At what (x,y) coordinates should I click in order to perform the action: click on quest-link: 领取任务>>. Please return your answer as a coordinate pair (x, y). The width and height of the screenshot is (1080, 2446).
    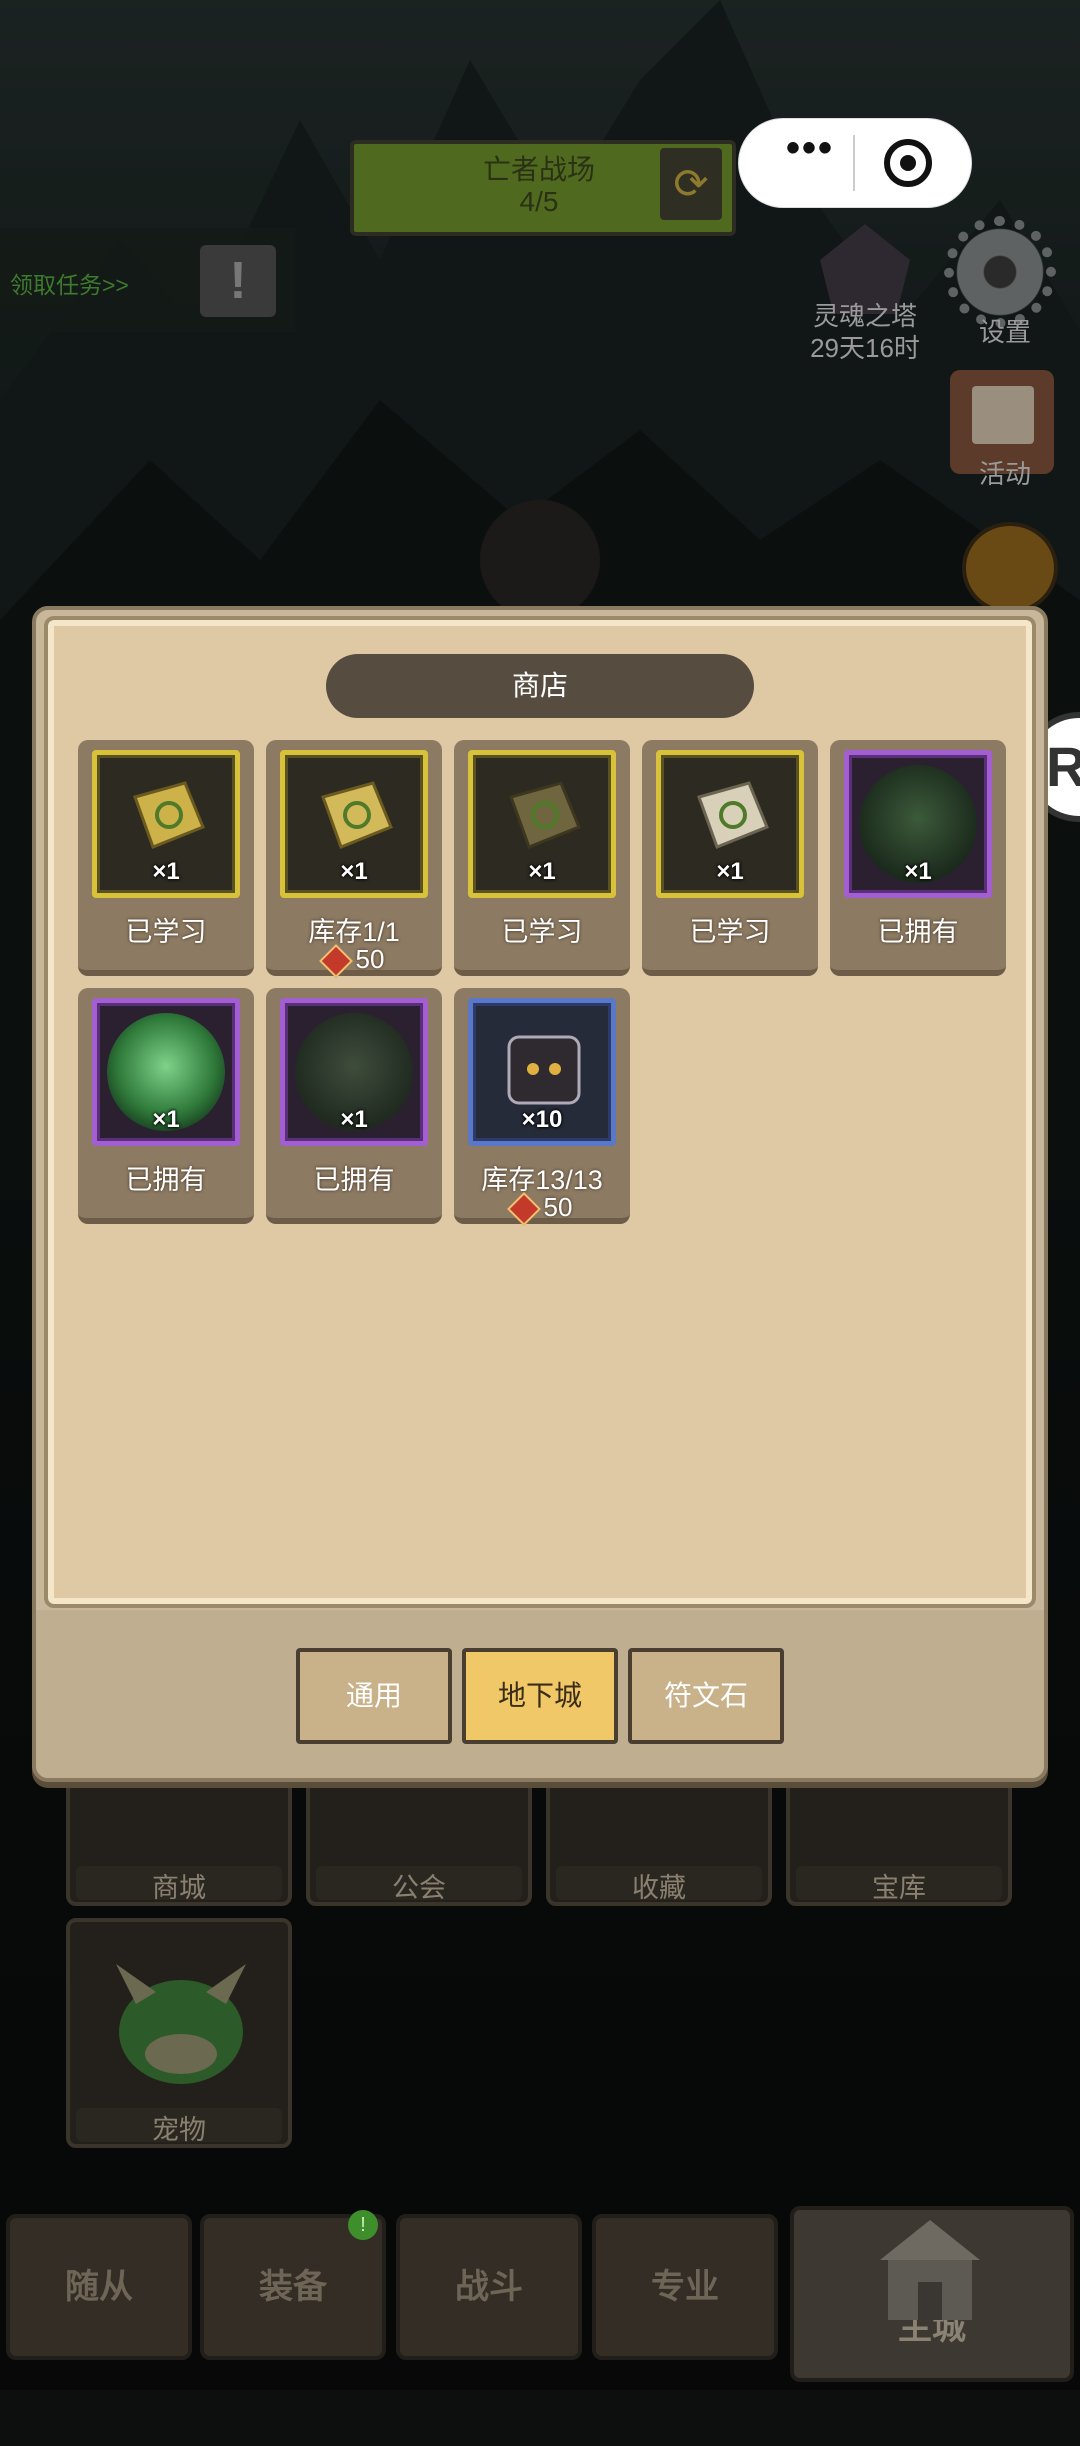
    Looking at the image, I should click on (69, 283).